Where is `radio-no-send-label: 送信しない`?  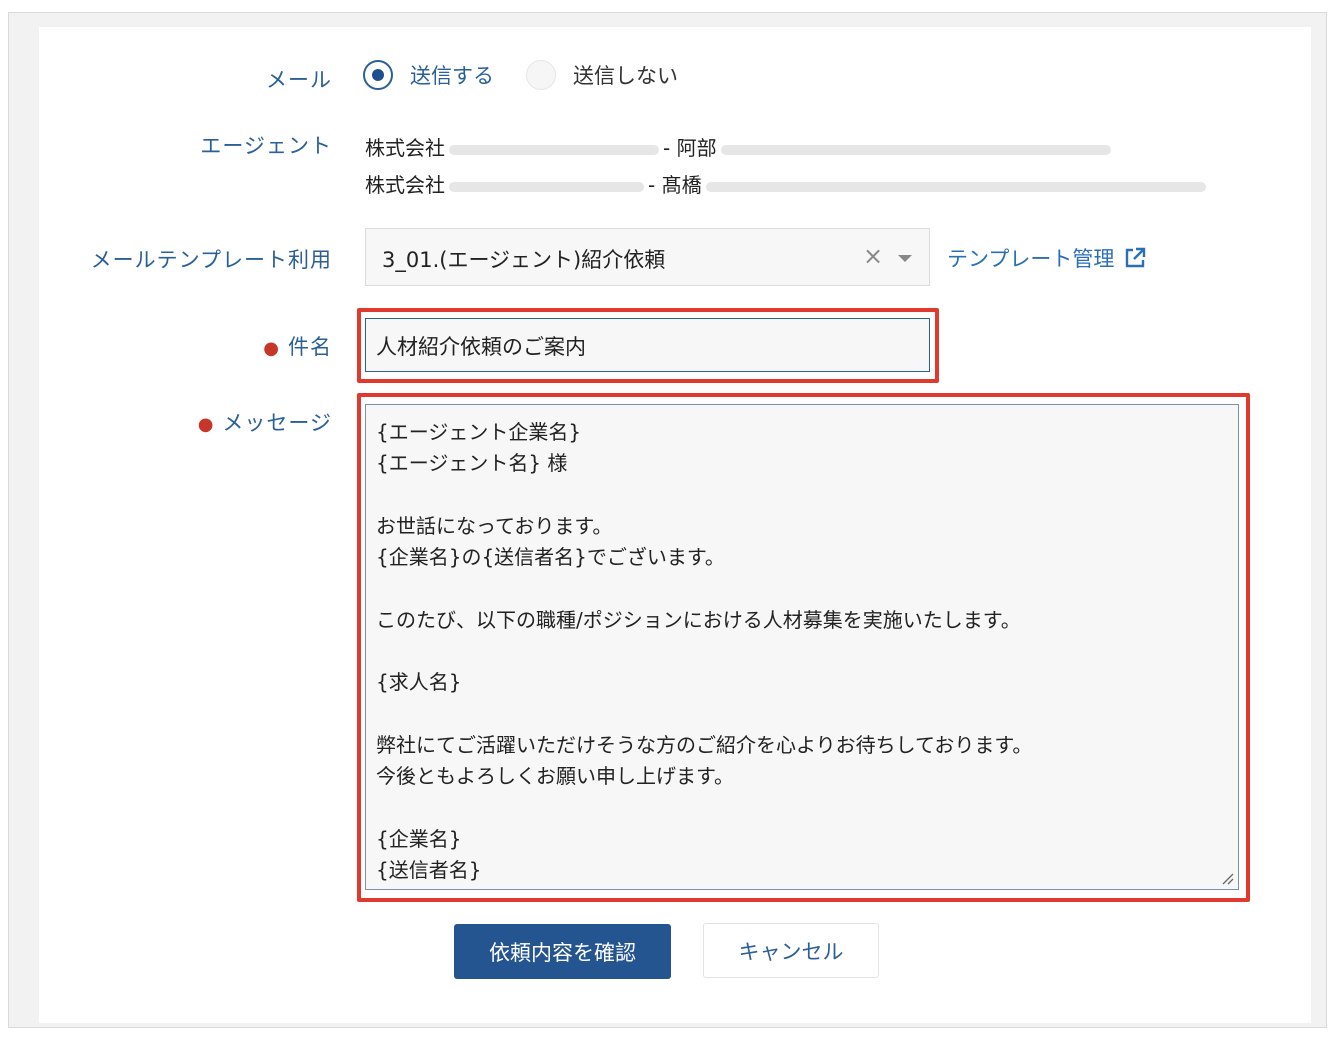 radio-no-send-label: 送信しない is located at coordinates (625, 75).